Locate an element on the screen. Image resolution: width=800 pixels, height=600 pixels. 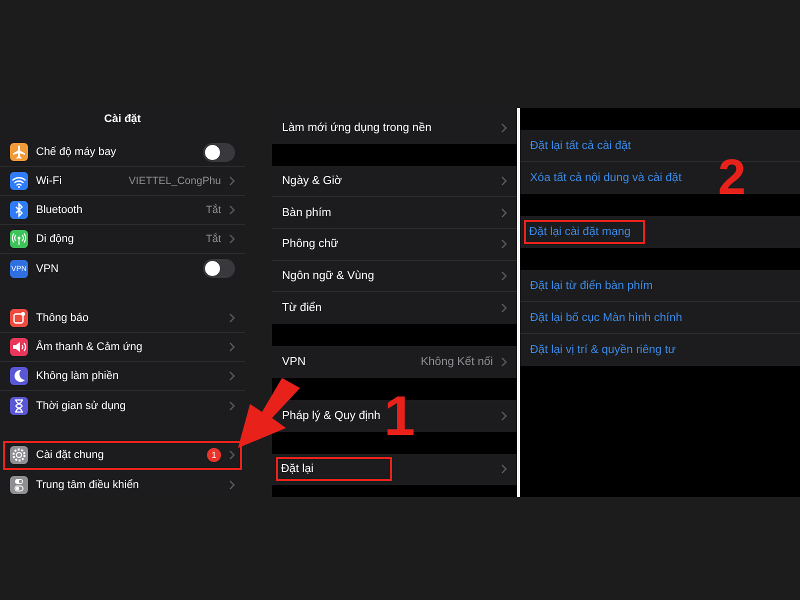
setting-label: Âm thanh & Cảm ứng is located at coordinates (89, 347).